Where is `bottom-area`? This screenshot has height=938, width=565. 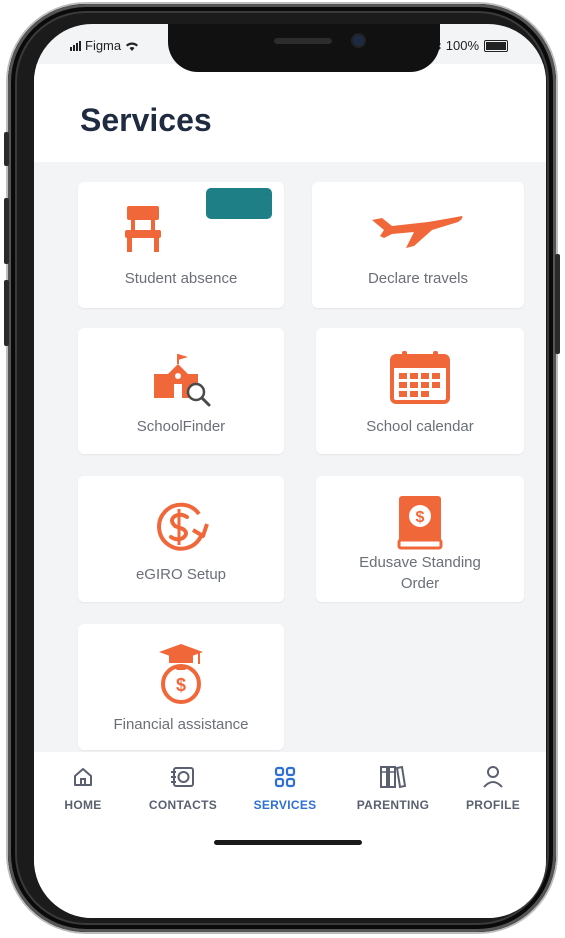
bottom-area is located at coordinates (290, 877).